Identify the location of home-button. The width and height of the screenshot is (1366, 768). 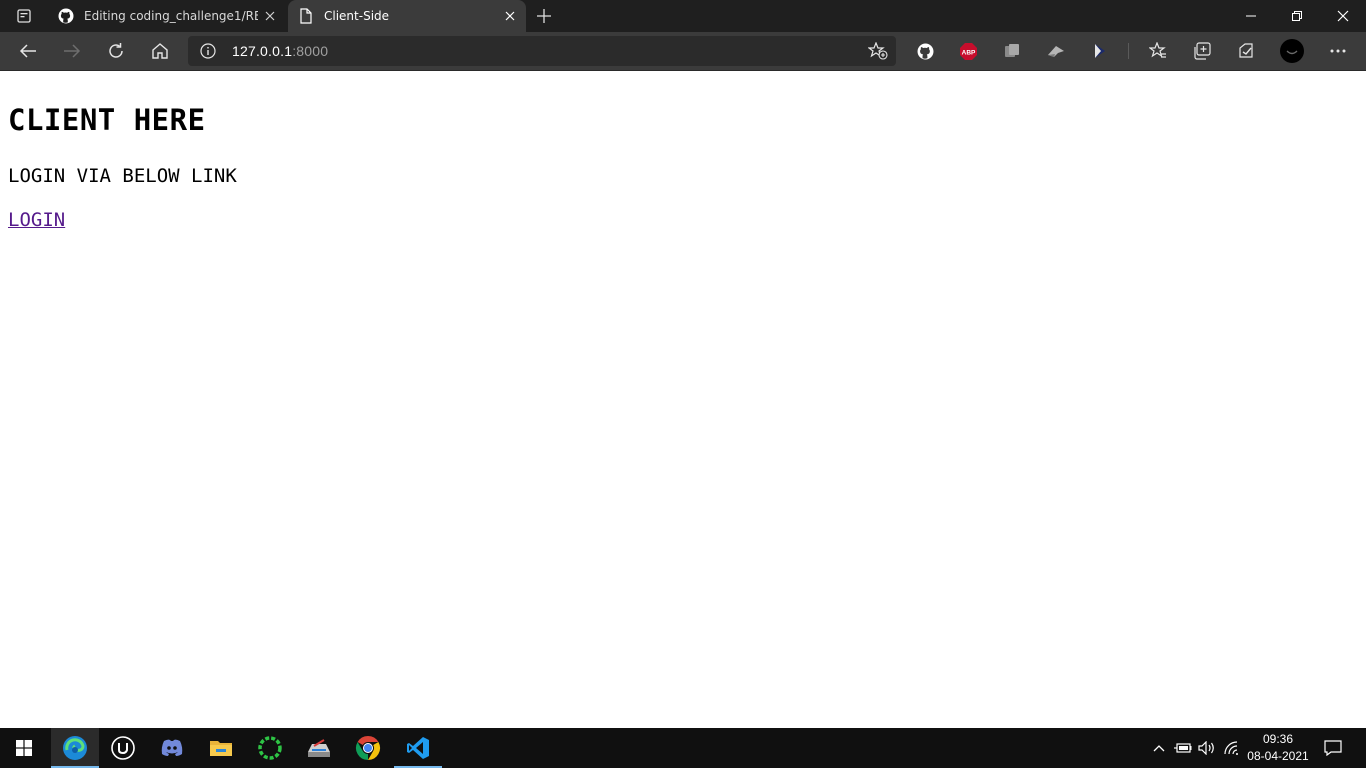
(160, 51).